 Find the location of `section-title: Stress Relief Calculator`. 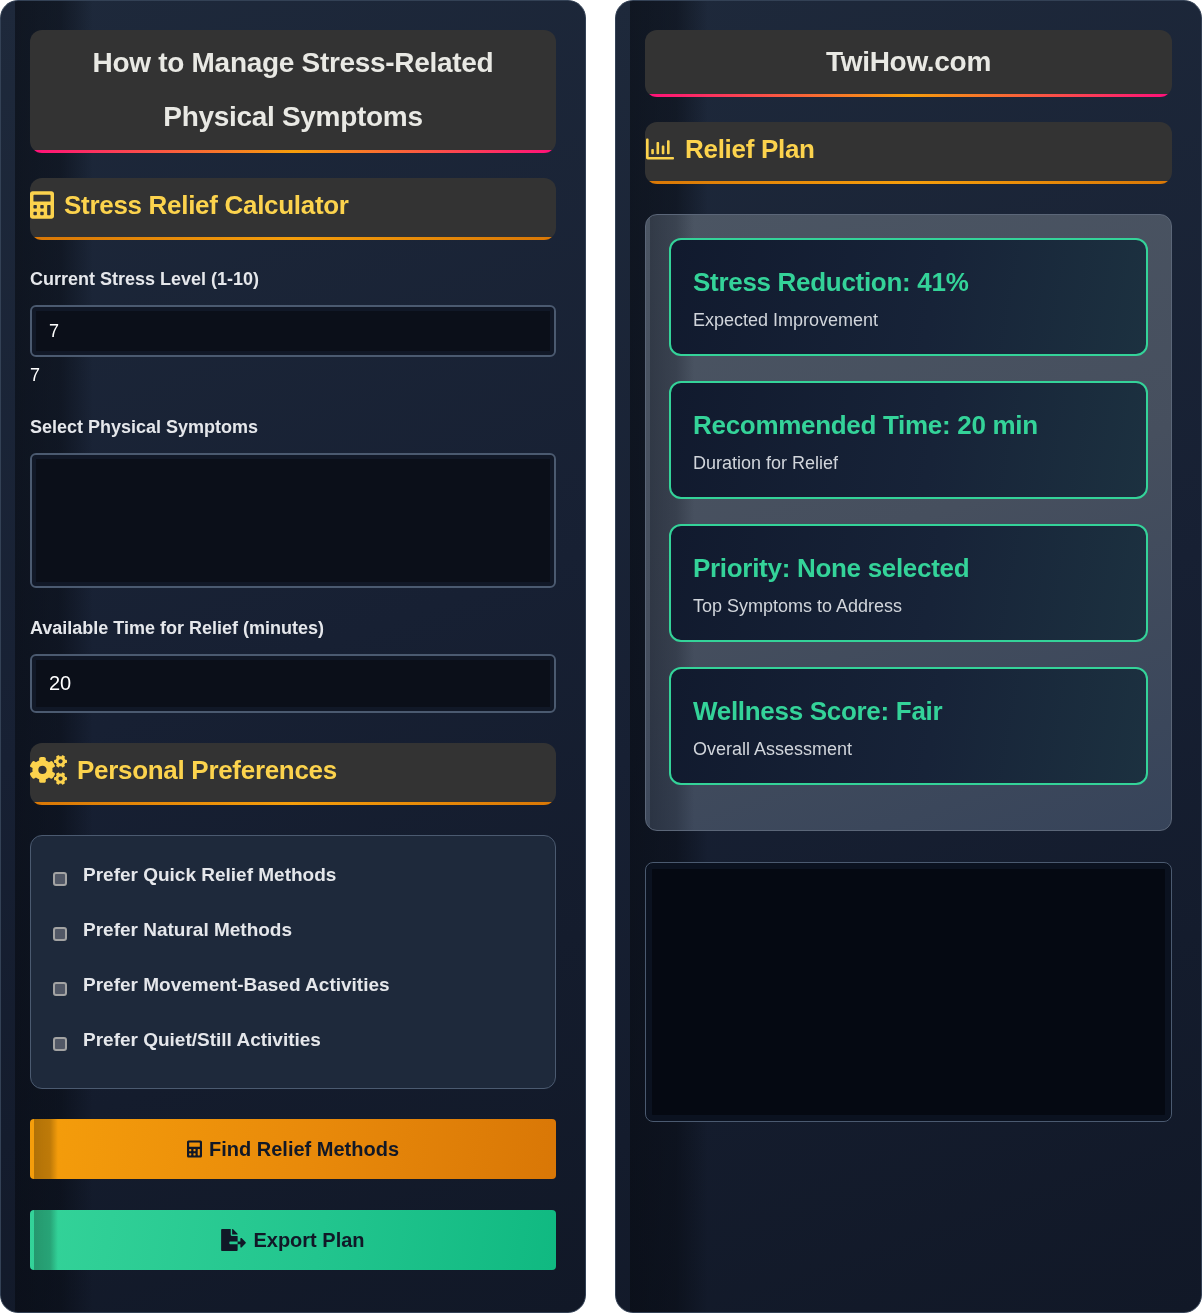

section-title: Stress Relief Calculator is located at coordinates (206, 205).